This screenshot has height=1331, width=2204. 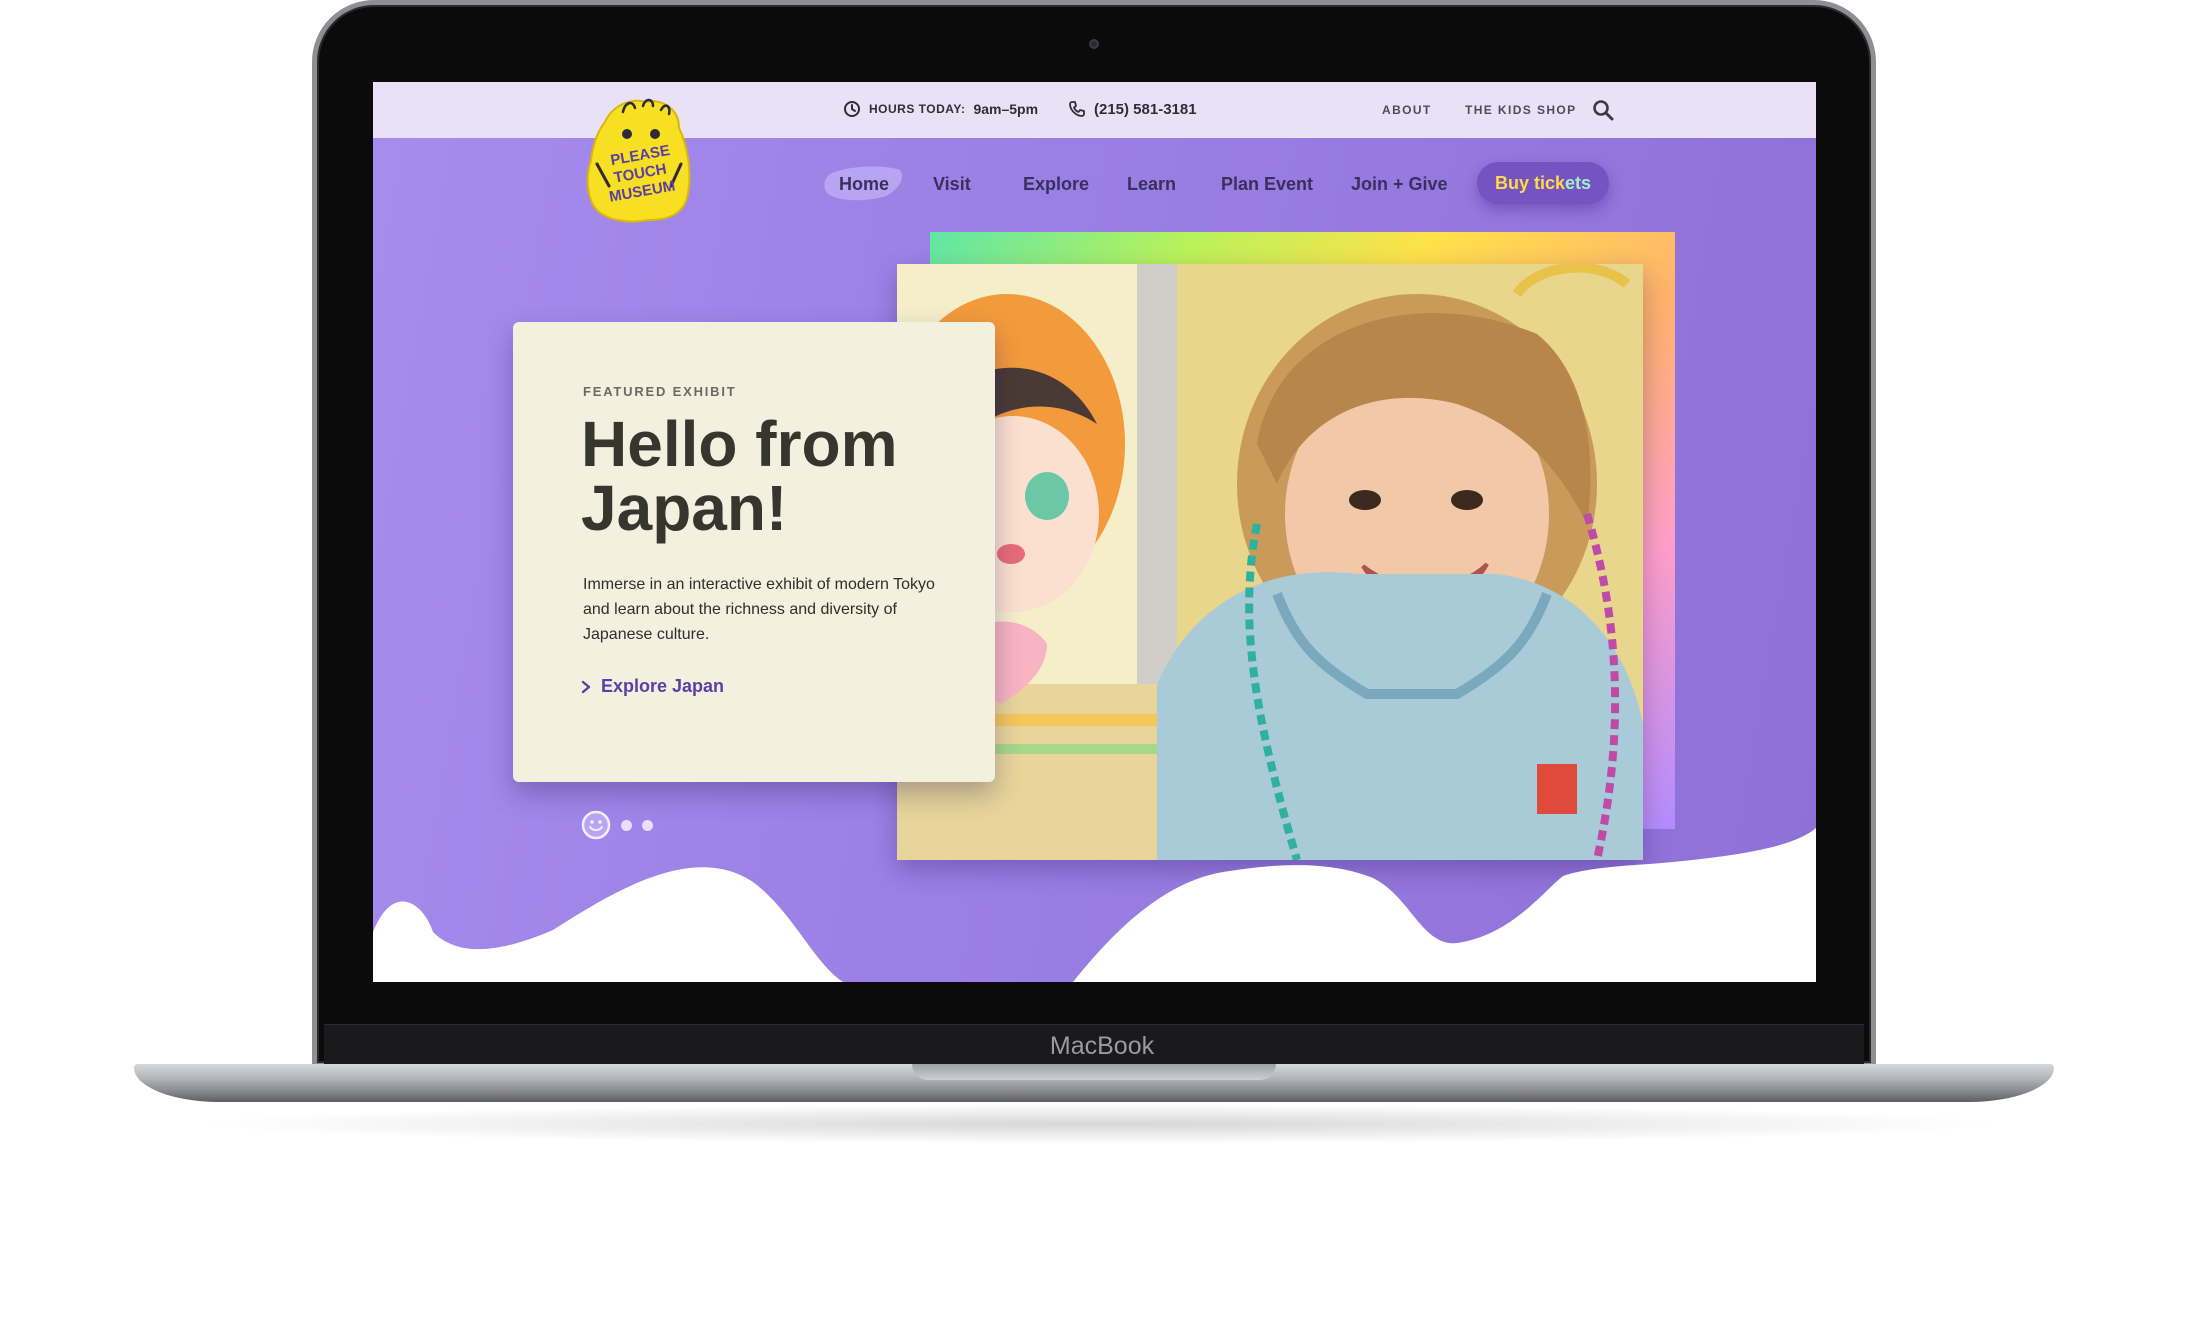 I want to click on hours-value: 9am–5pm, so click(x=1006, y=109).